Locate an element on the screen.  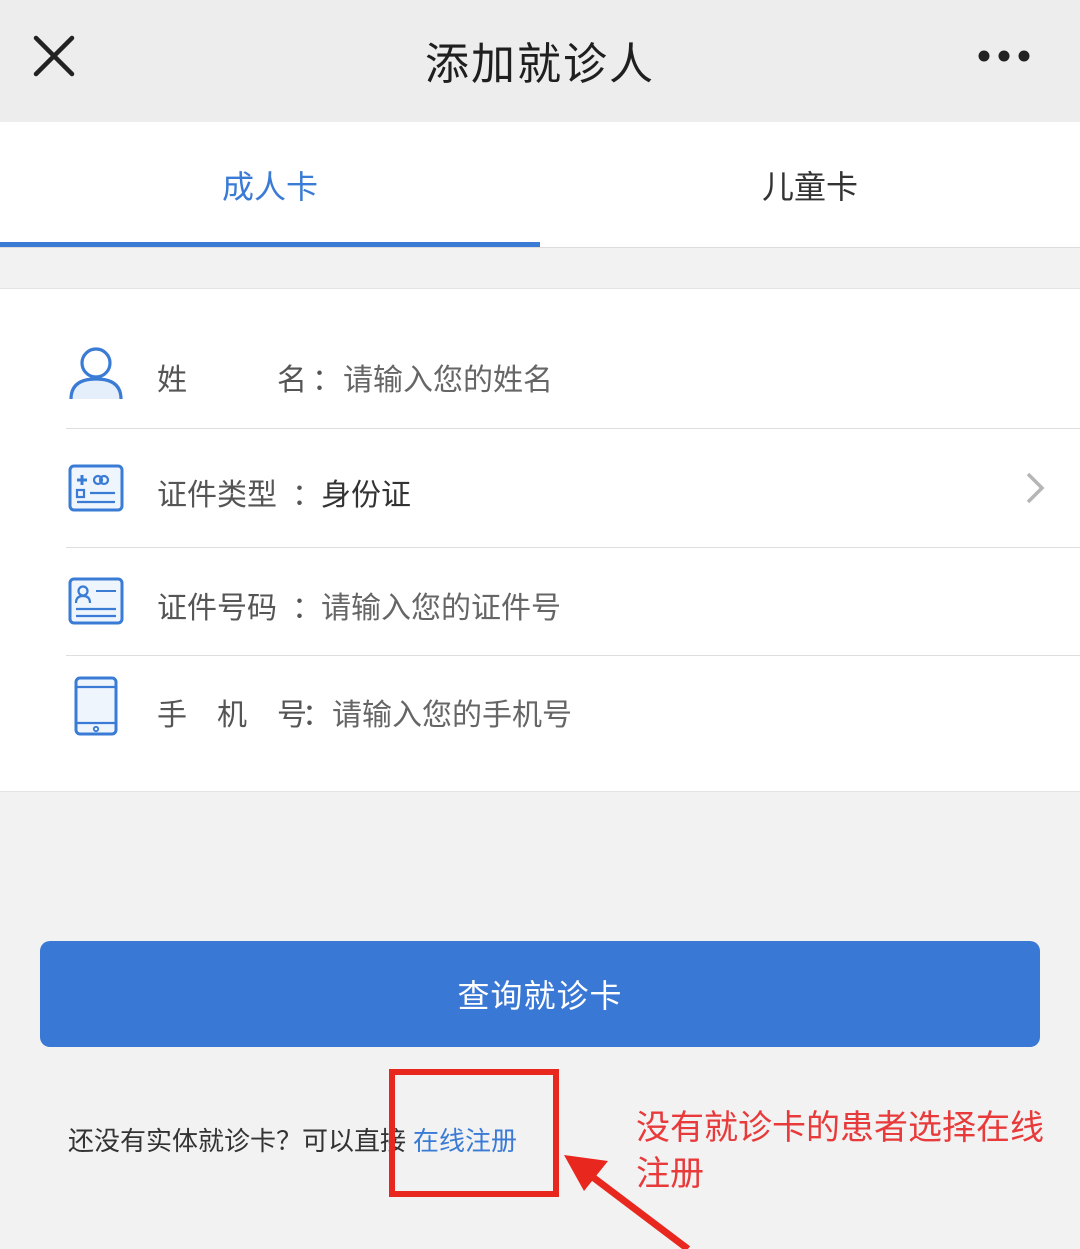
id-number-input: 请输入您的证件号 is located at coordinates (441, 605).